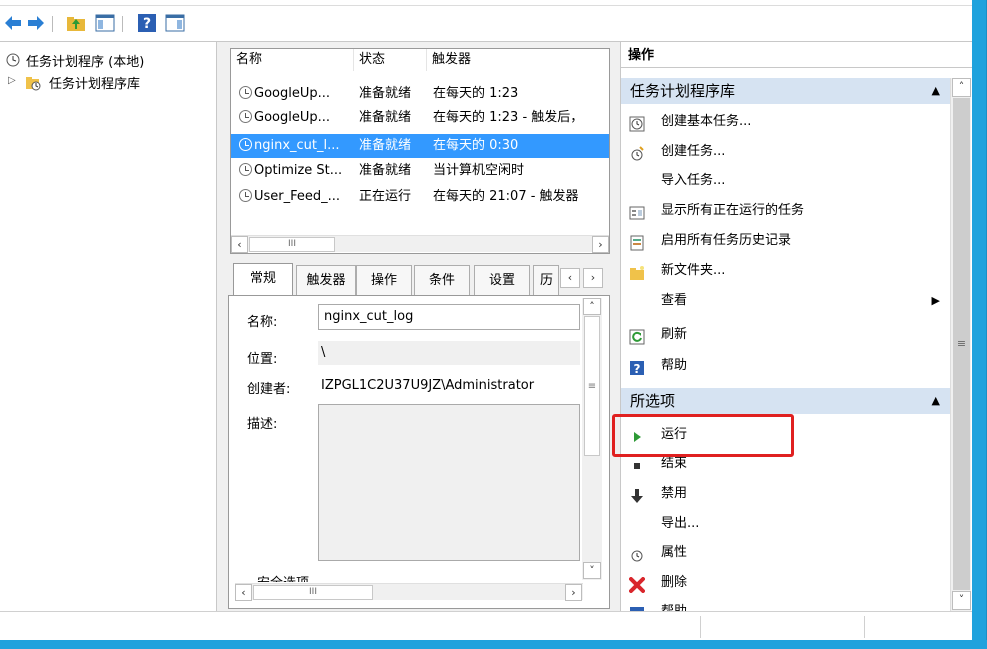  Describe the element at coordinates (593, 278) in the screenshot. I see `tab-scroll-right-icon: ›` at that location.